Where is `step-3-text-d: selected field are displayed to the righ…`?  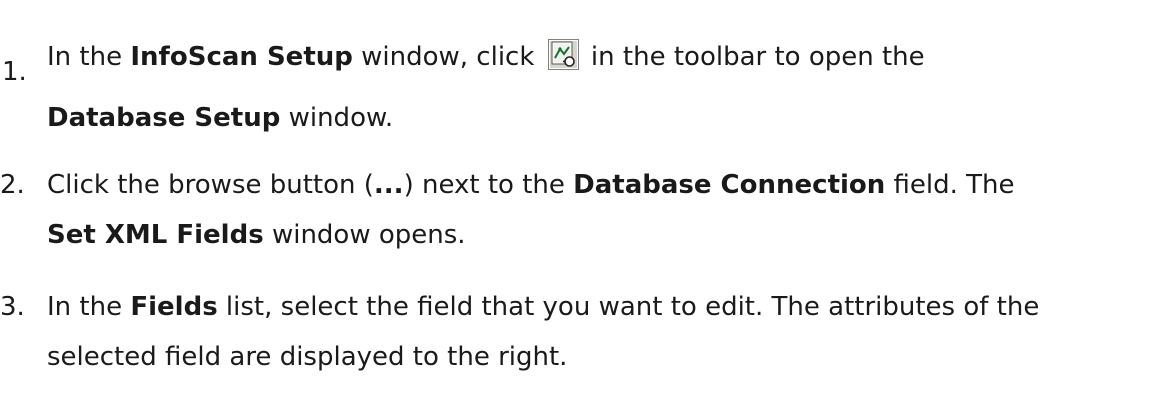 step-3-text-d: selected field are displayed to the righ… is located at coordinates (307, 357).